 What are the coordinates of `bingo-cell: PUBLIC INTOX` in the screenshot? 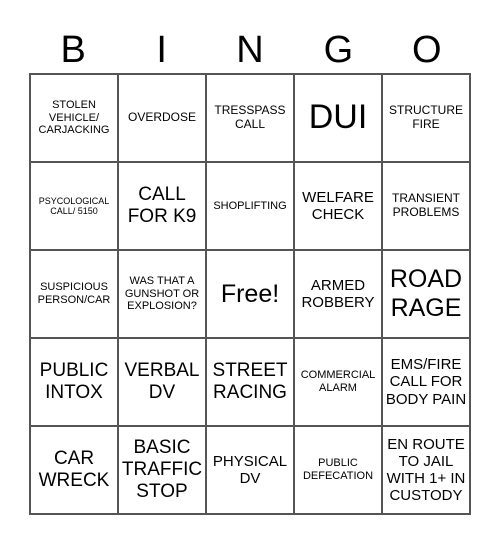 It's located at (74, 382).